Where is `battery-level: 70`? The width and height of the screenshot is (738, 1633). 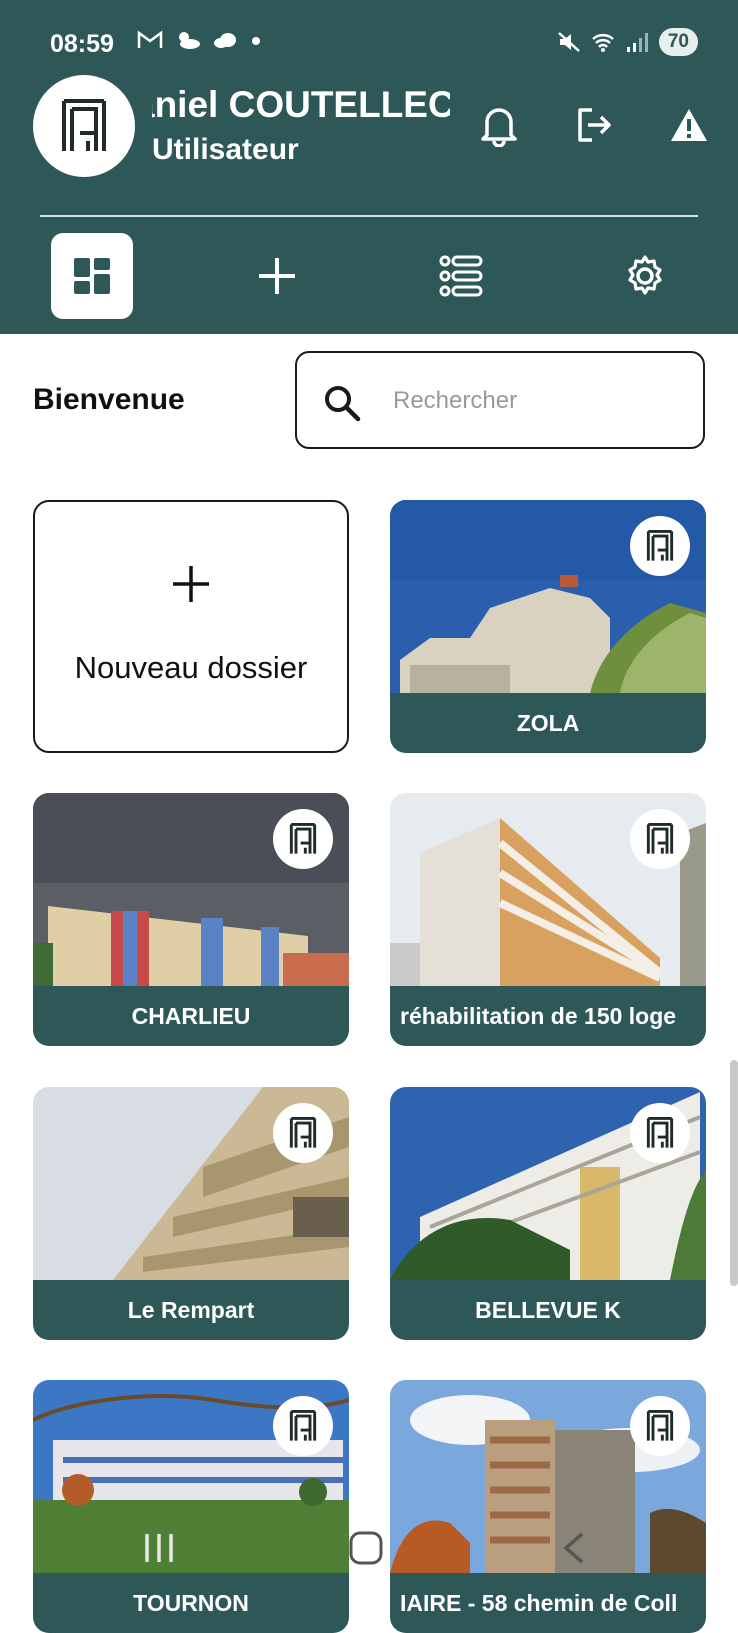 battery-level: 70 is located at coordinates (678, 42).